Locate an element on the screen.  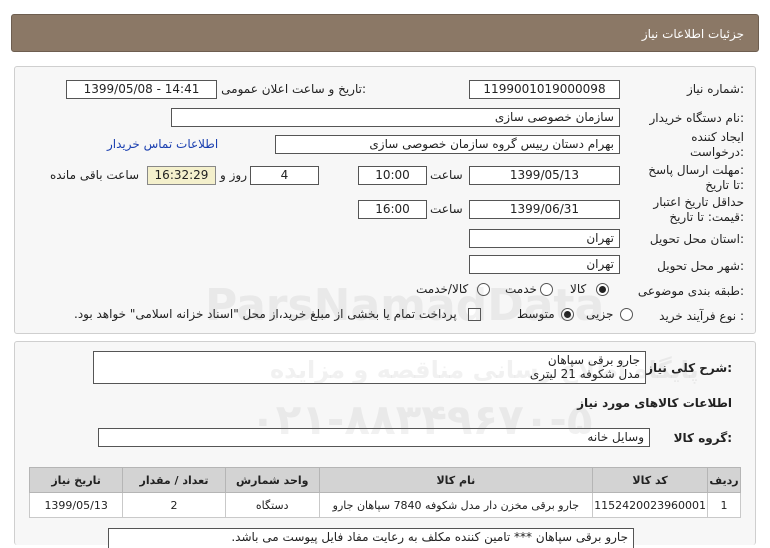
need-number-label: شماره نیاز: is located at coordinates (715, 89).